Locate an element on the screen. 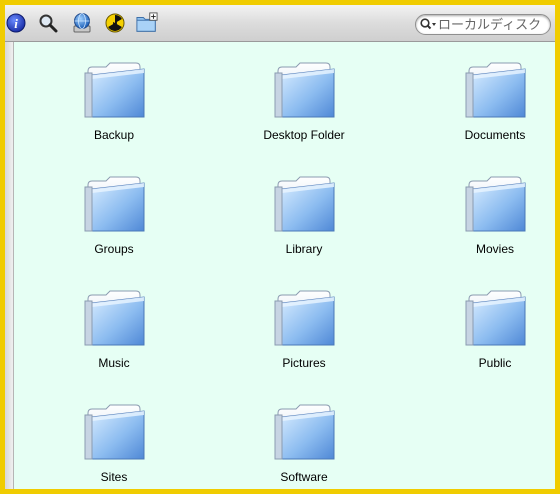 The image size is (560, 494). folder-label: Desktop Folder is located at coordinates (304, 135).